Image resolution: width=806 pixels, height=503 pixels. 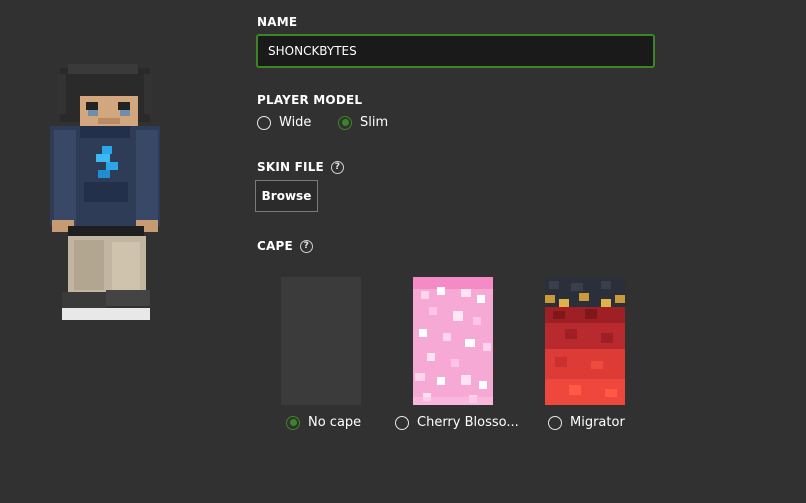 I want to click on model-option-label: Slim, so click(x=374, y=122).